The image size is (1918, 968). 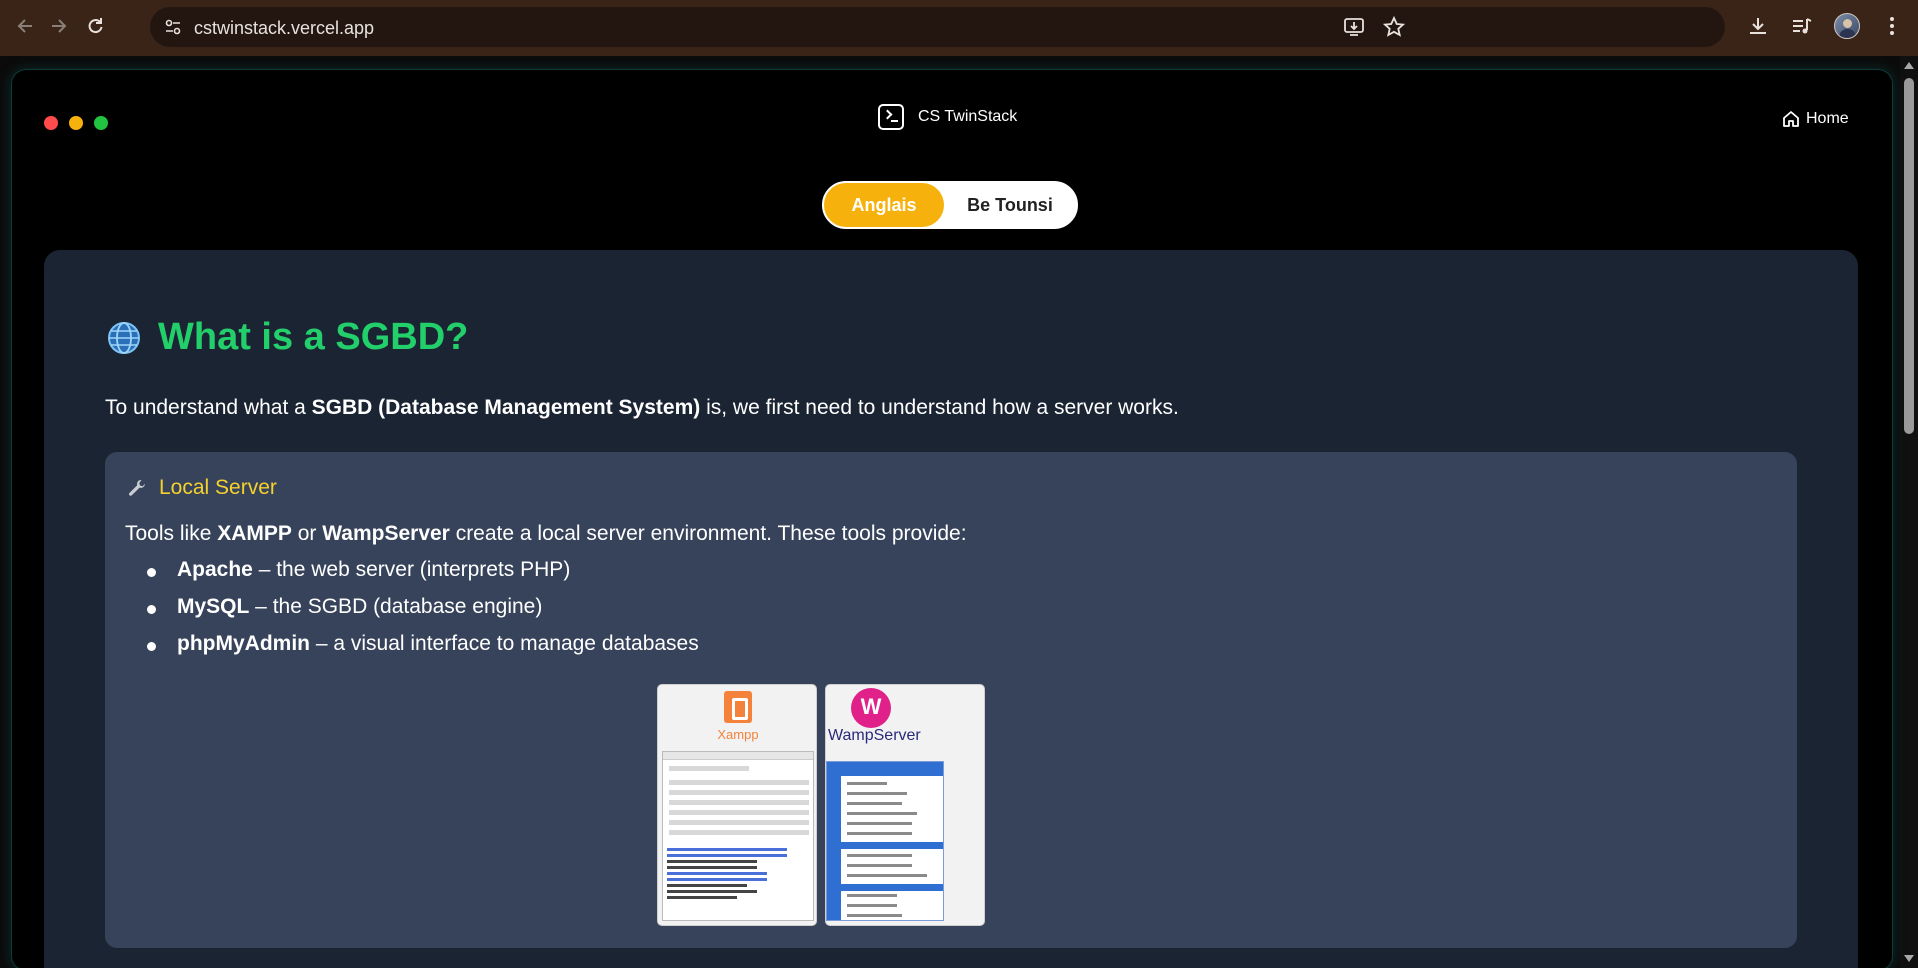 I want to click on globe-icon, so click(x=124, y=337).